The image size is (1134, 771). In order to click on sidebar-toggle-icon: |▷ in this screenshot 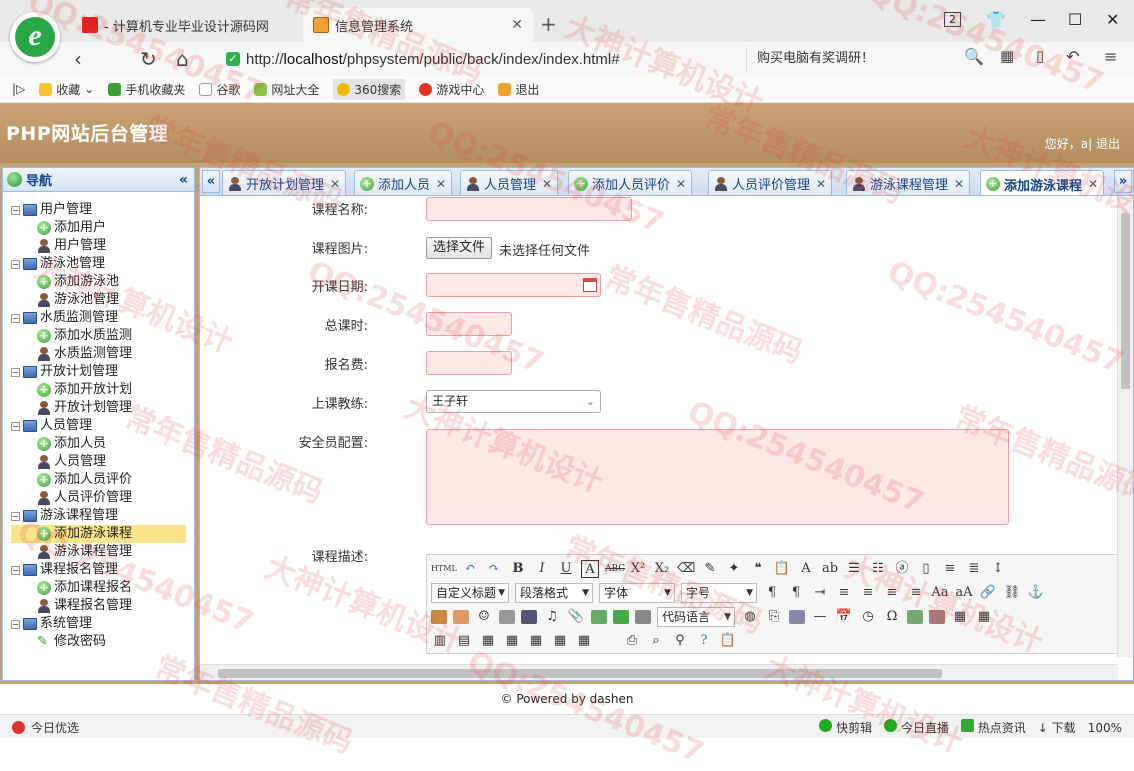, I will do `click(18, 89)`.